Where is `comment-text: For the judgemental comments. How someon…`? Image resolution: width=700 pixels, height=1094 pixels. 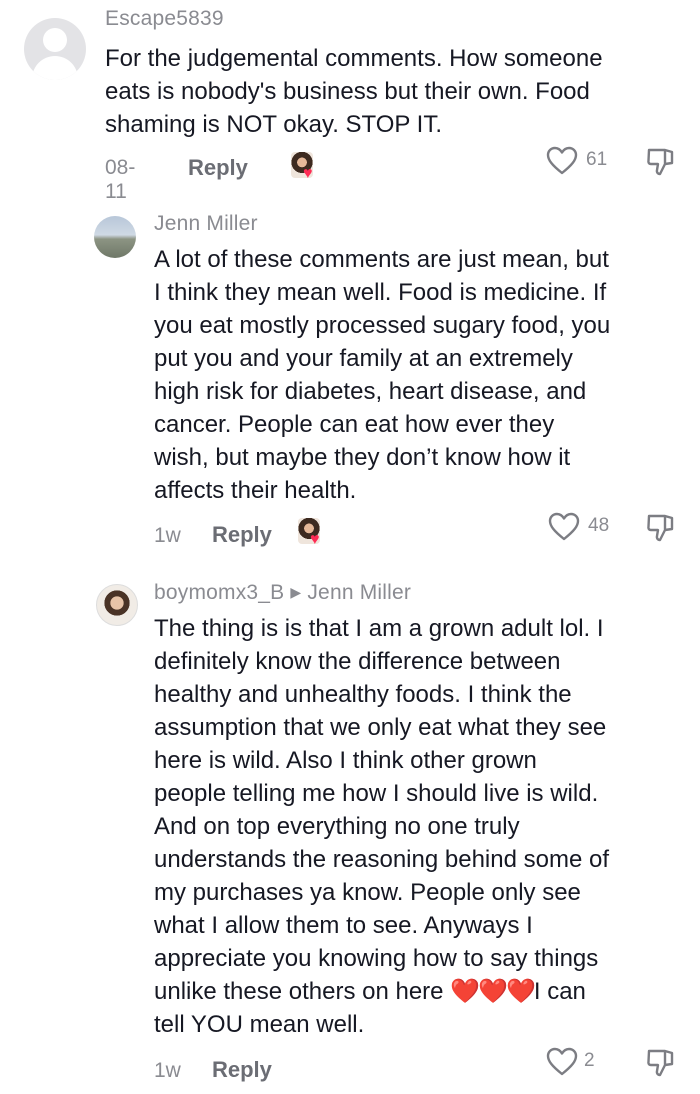
comment-text: For the judgemental comments. How someon… is located at coordinates (354, 91).